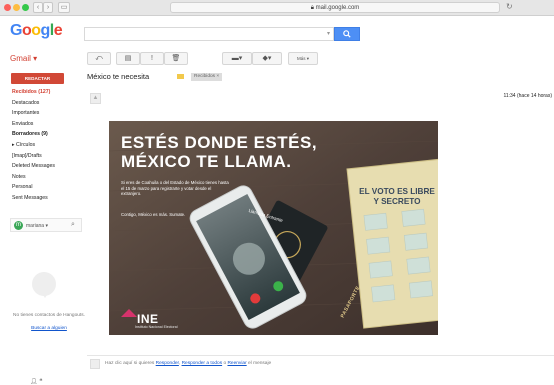 The image size is (554, 385). Describe the element at coordinates (64, 7) in the screenshot. I see `sidebar-icon: ▭` at that location.